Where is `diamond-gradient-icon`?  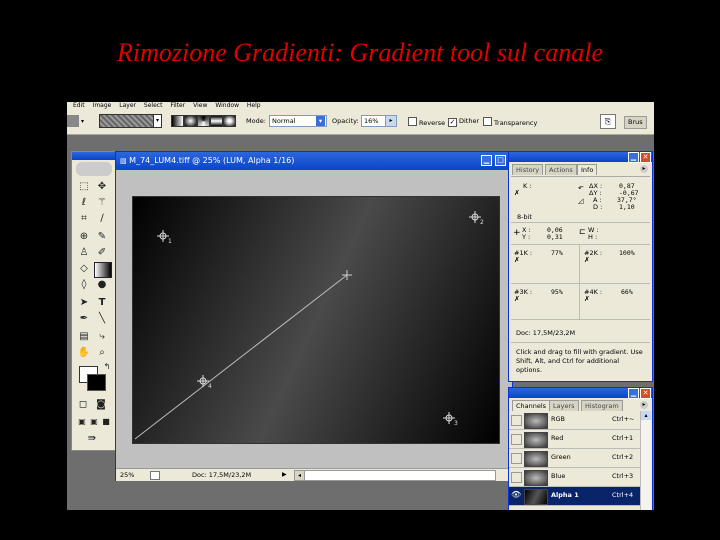
diamond-gradient-icon is located at coordinates (229, 121).